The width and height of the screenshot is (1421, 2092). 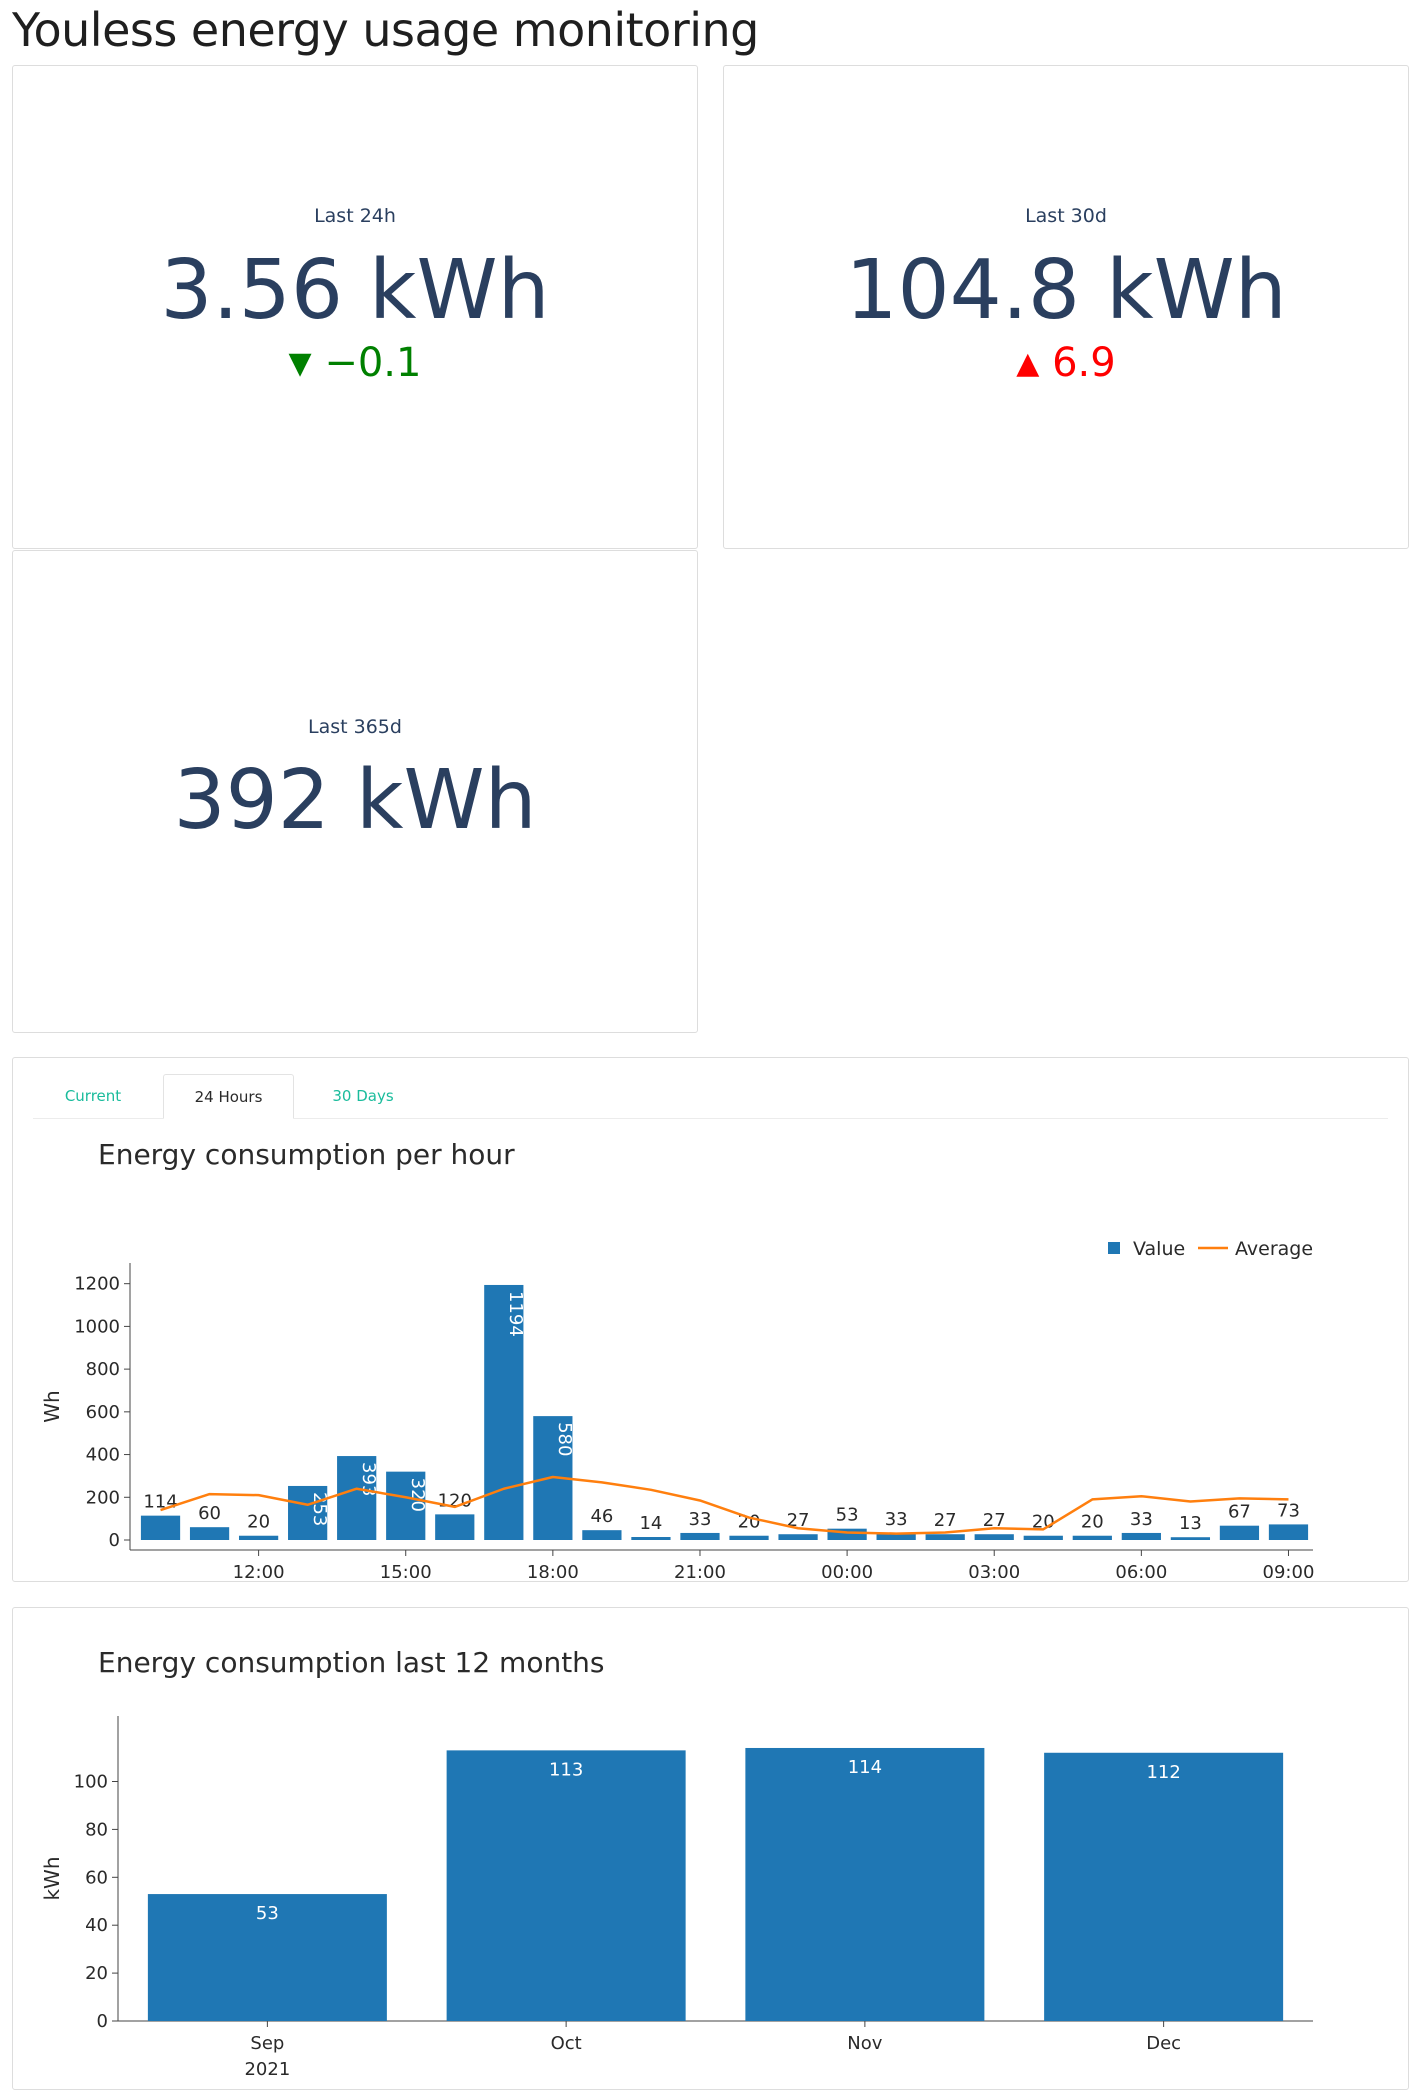 I want to click on x-tick-label: 06:00, so click(x=1141, y=1570).